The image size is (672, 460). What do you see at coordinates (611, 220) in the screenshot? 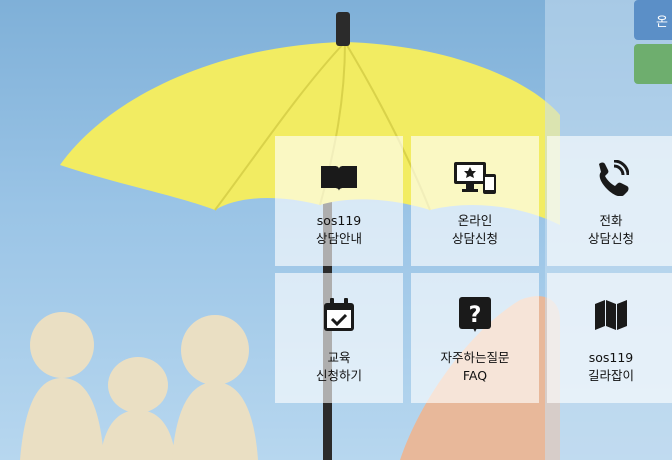
I see `tile-label-line1: 전화` at bounding box center [611, 220].